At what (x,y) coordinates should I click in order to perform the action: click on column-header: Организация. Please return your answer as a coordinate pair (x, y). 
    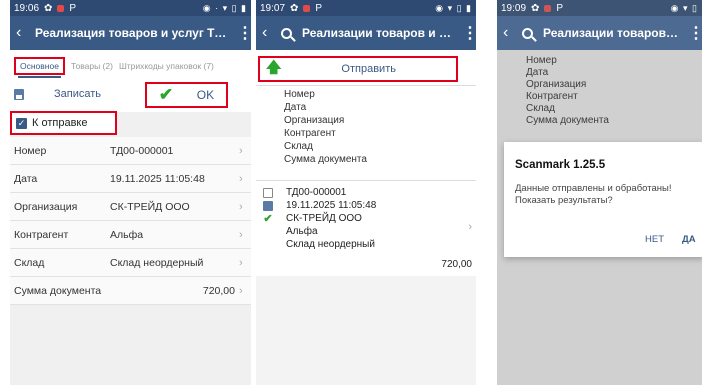
    Looking at the image, I should click on (314, 120).